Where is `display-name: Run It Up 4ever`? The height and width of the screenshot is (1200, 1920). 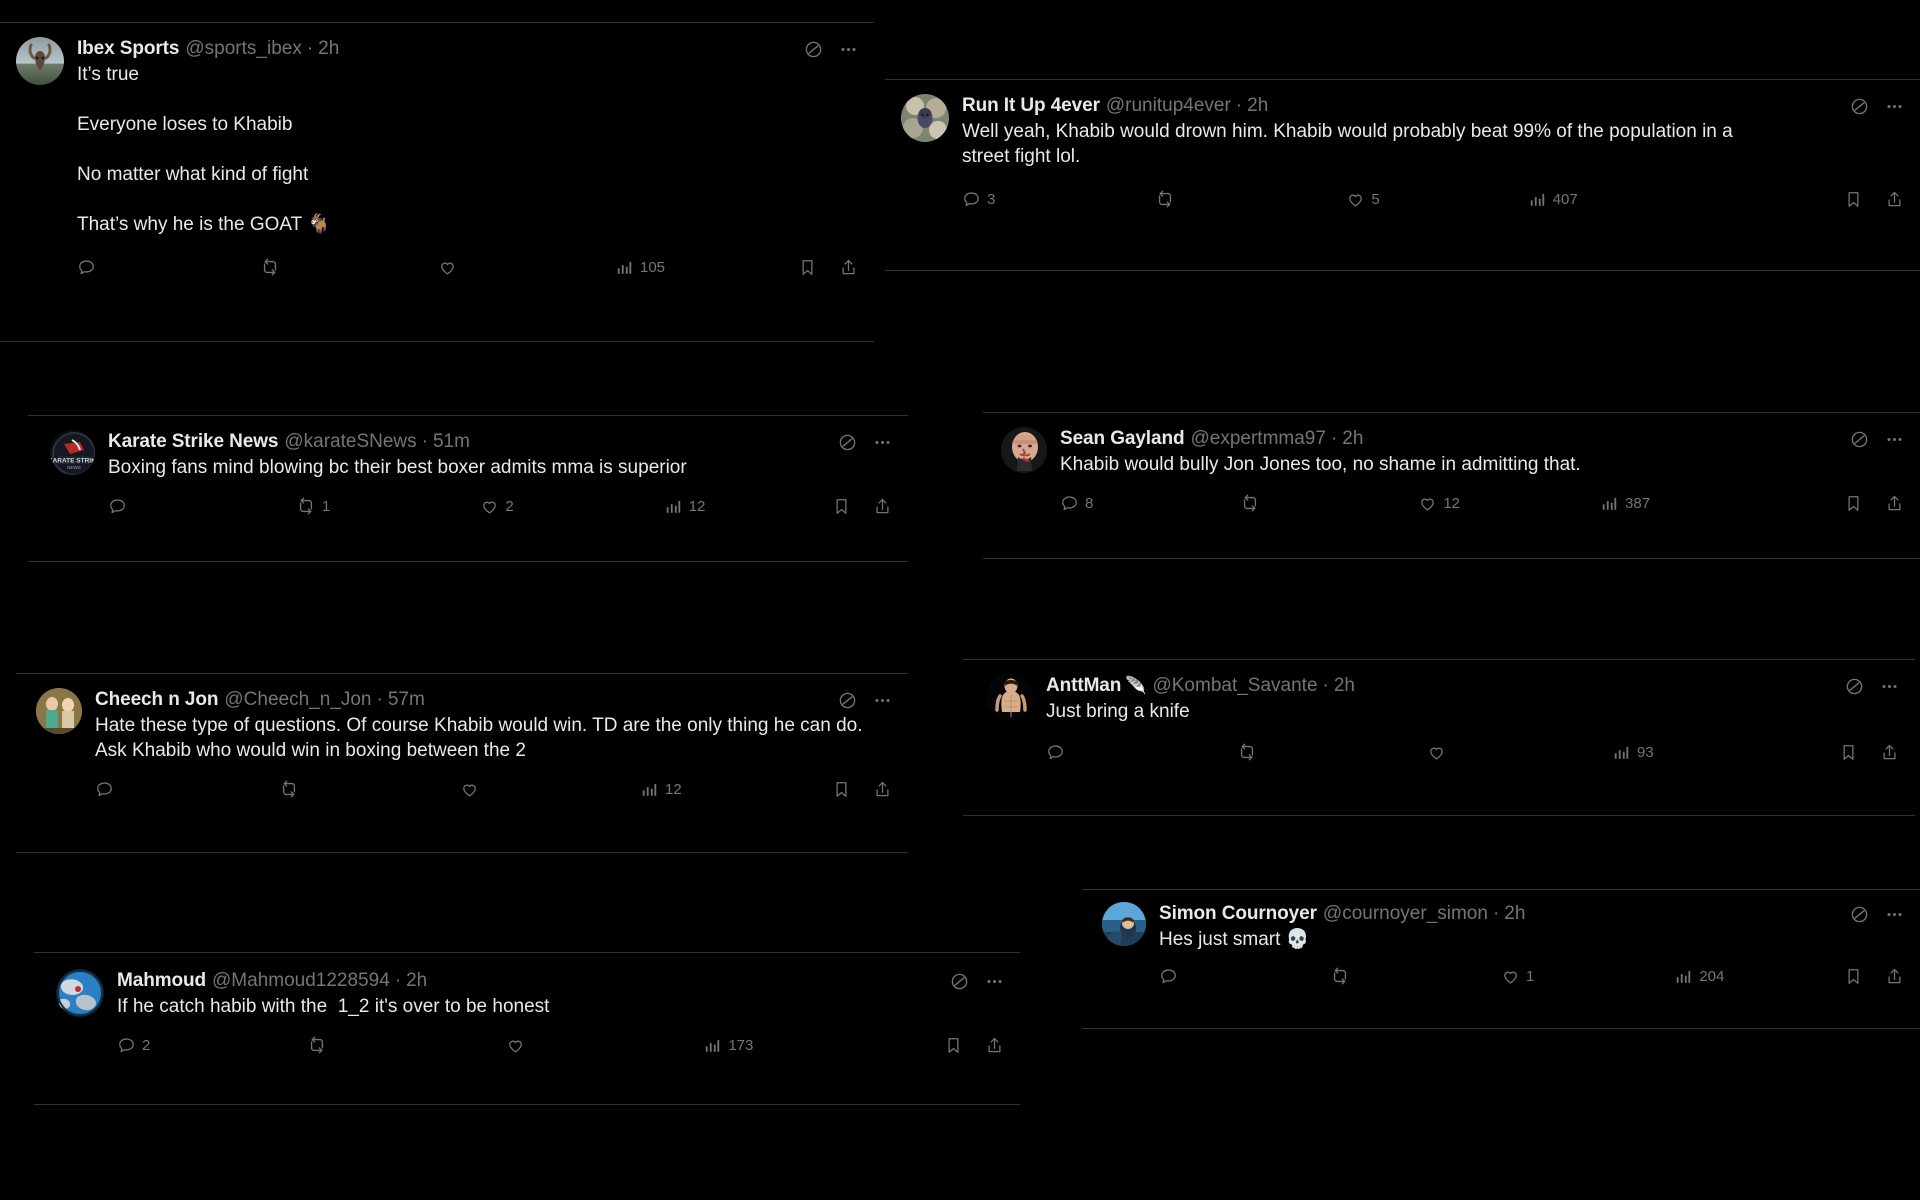
display-name: Run It Up 4ever is located at coordinates (1031, 106).